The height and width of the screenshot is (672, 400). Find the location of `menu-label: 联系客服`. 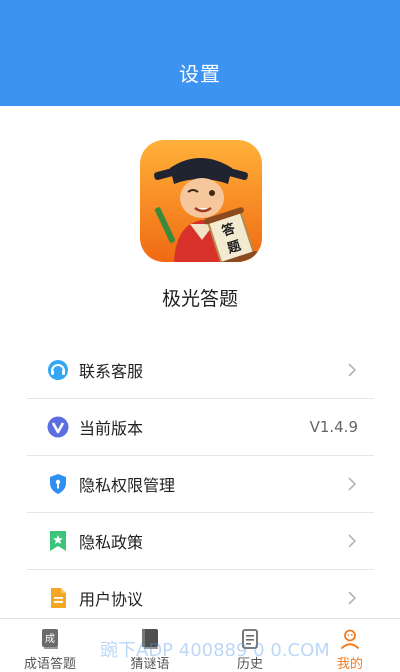

menu-label: 联系客服 is located at coordinates (111, 371).